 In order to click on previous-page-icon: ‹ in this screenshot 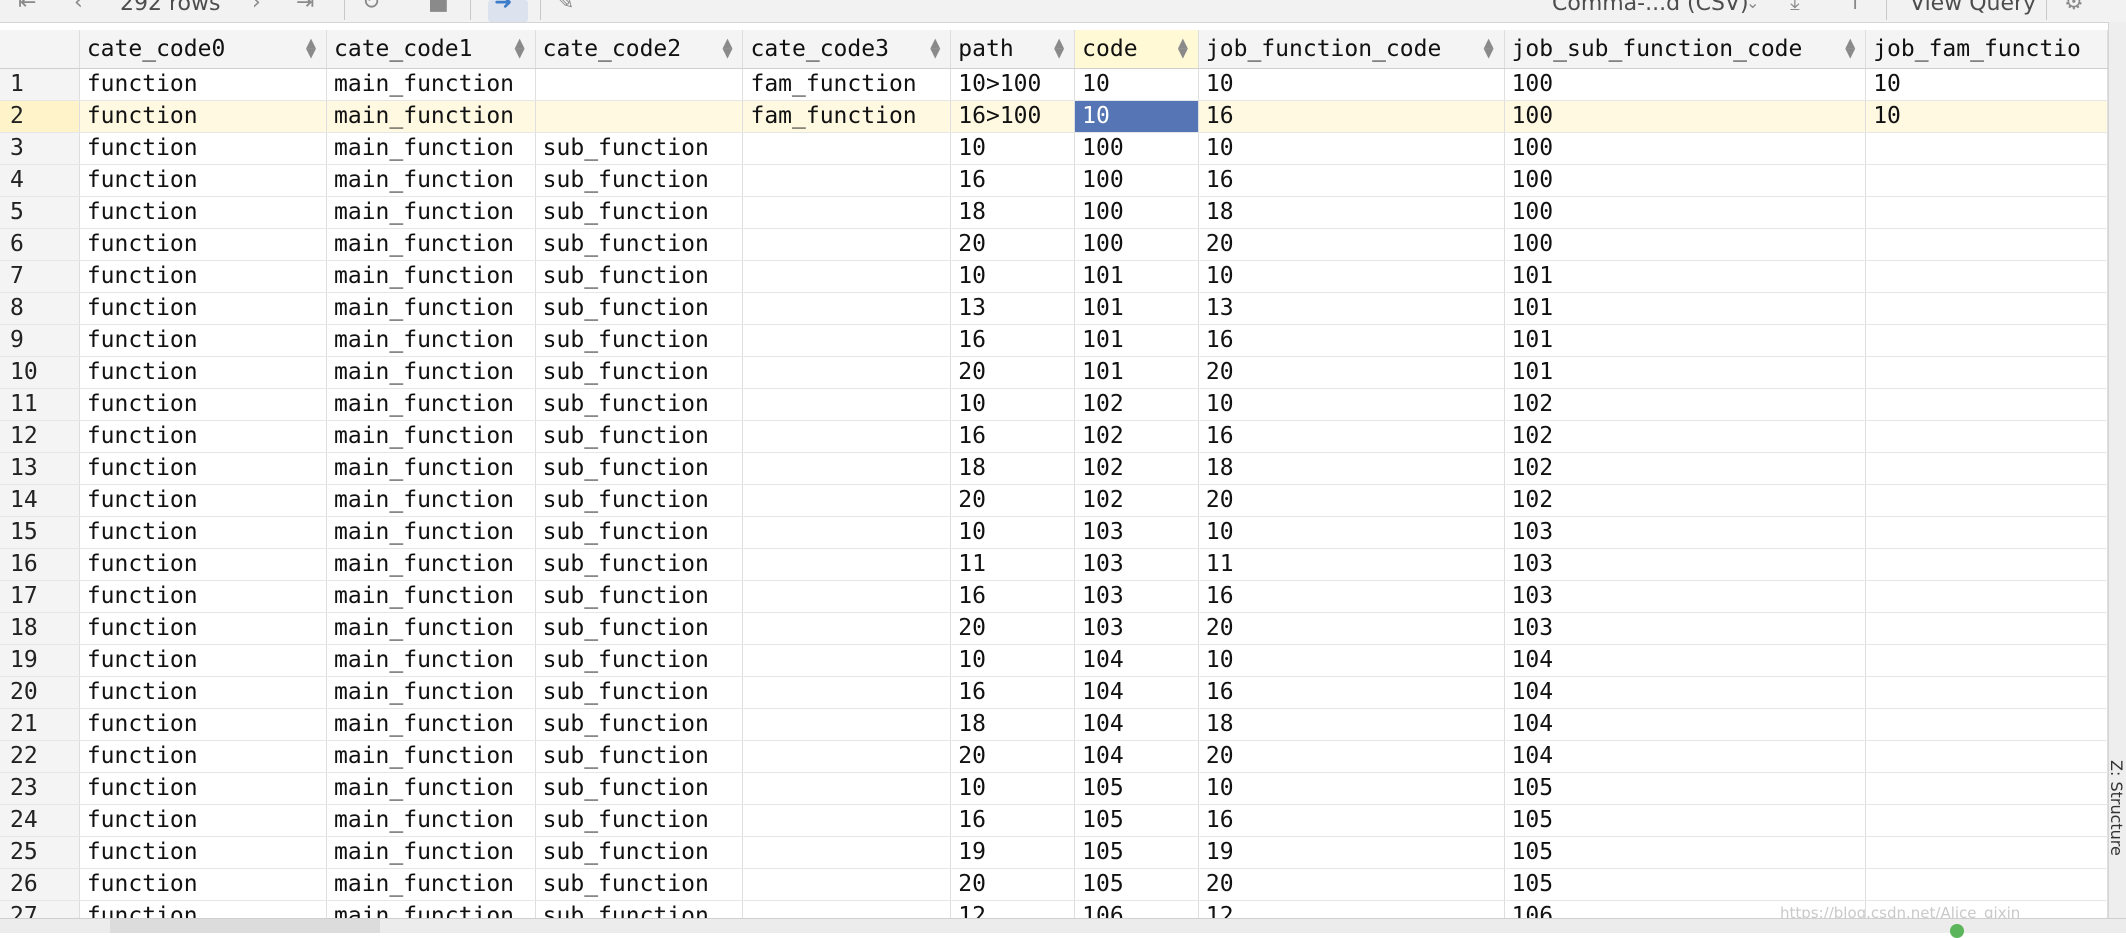, I will do `click(78, 8)`.